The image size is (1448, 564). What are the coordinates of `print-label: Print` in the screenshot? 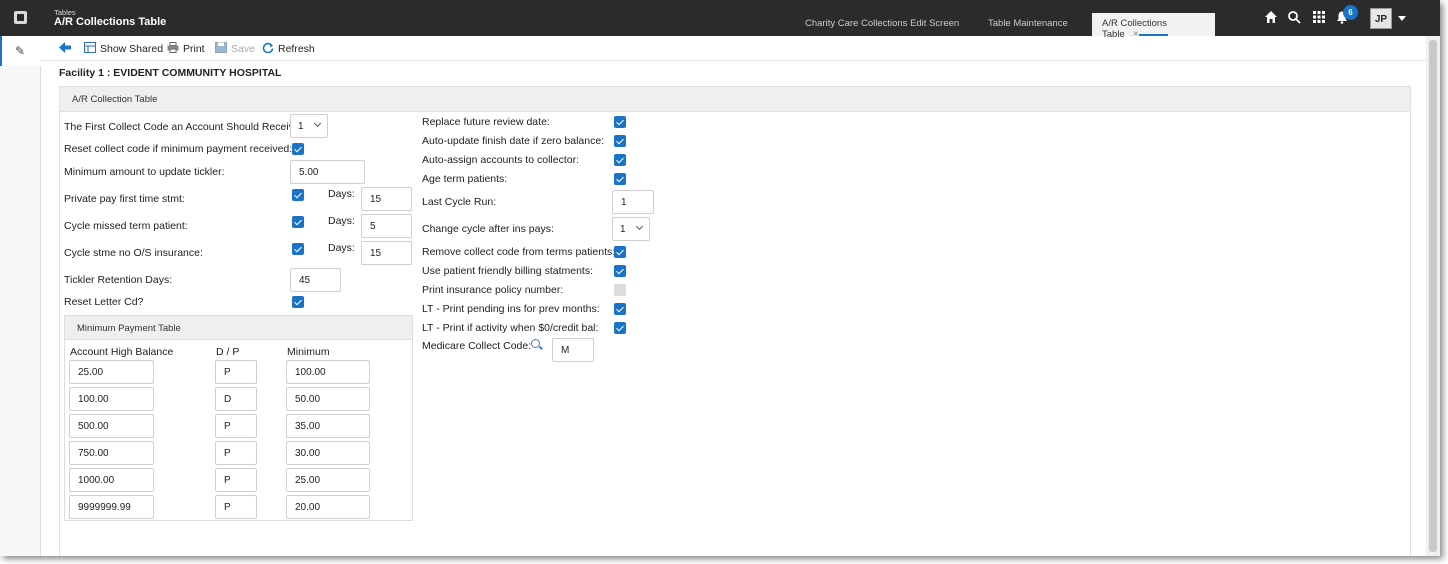 It's located at (194, 49).